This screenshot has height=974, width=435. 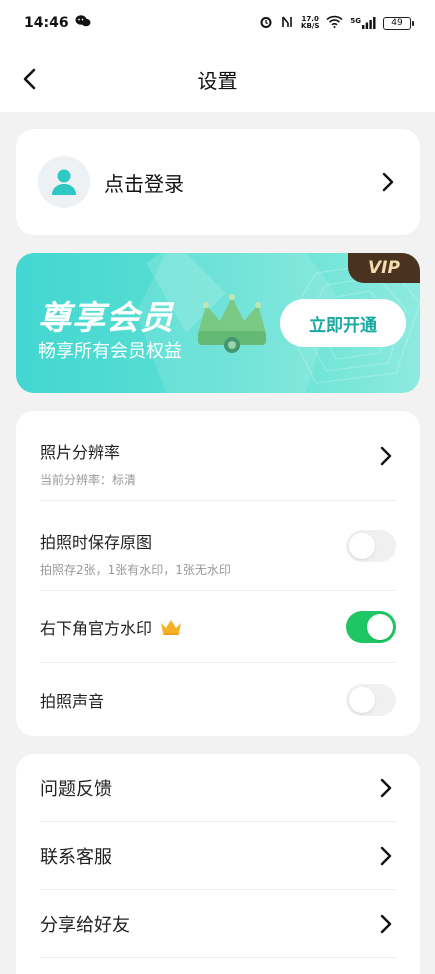 I want to click on official-watermark-title: 右下角官方水印, so click(x=96, y=628).